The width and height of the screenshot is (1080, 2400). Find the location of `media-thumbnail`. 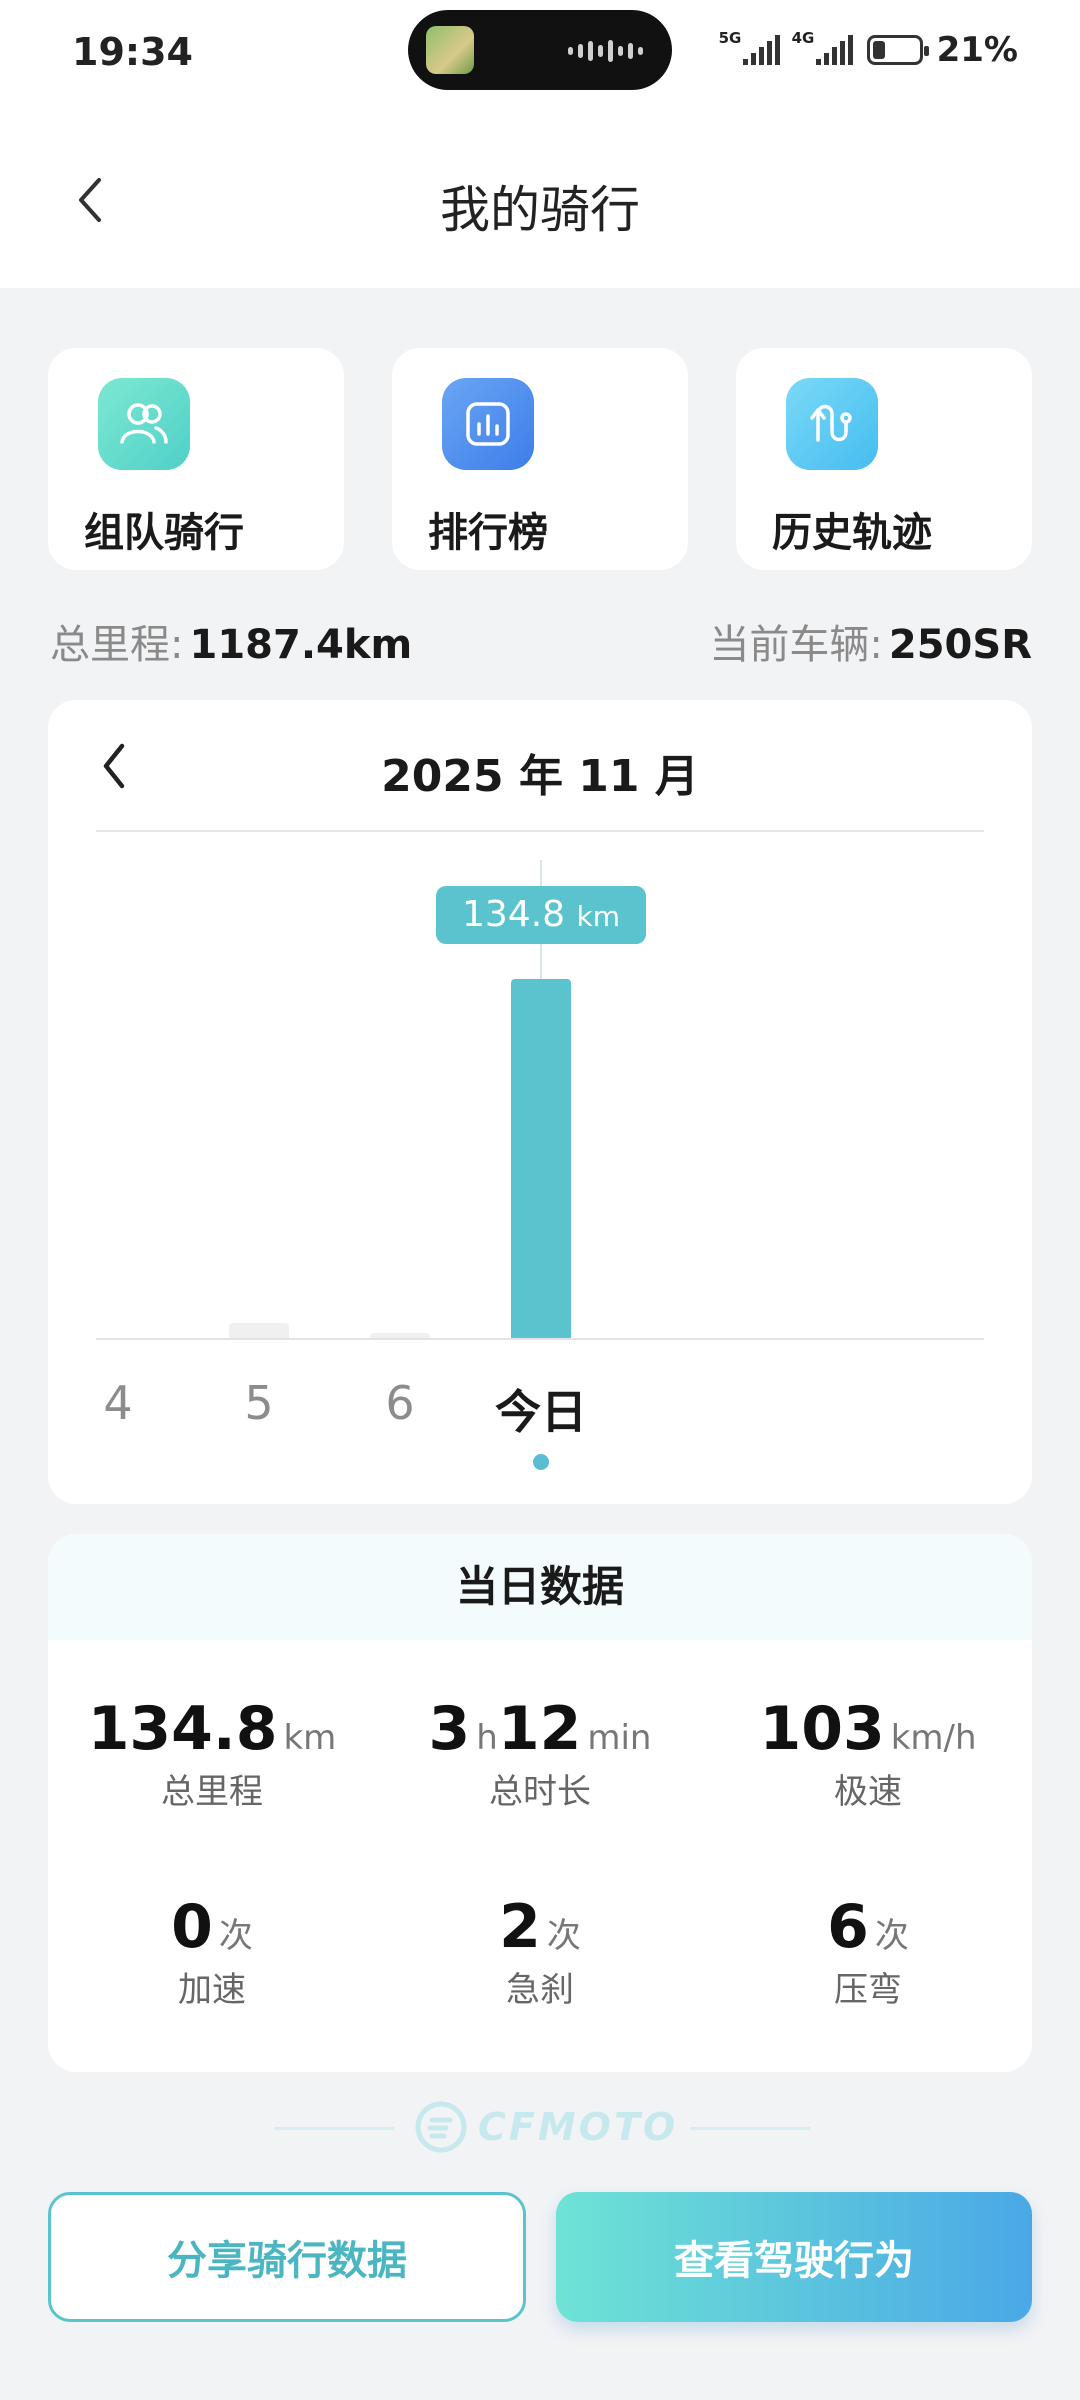

media-thumbnail is located at coordinates (450, 50).